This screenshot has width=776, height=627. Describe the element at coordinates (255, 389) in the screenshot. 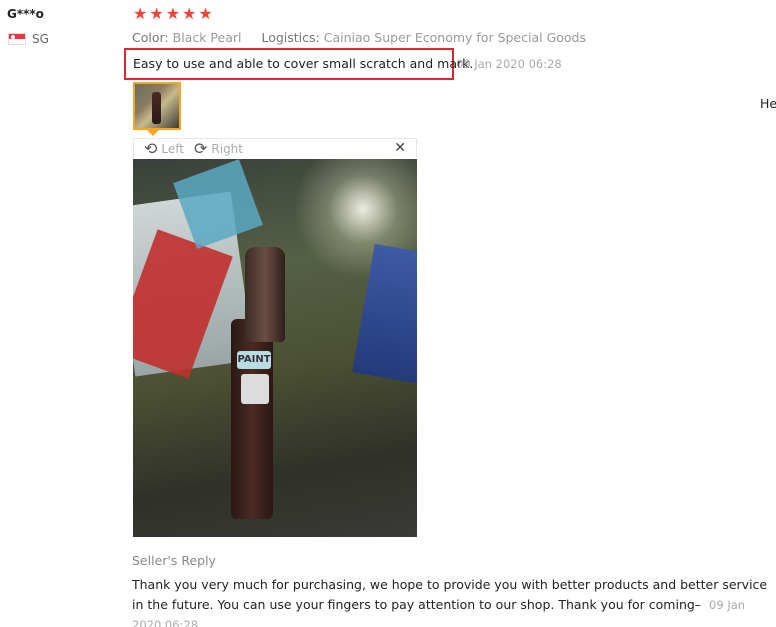

I see `pen-logo-icon` at that location.